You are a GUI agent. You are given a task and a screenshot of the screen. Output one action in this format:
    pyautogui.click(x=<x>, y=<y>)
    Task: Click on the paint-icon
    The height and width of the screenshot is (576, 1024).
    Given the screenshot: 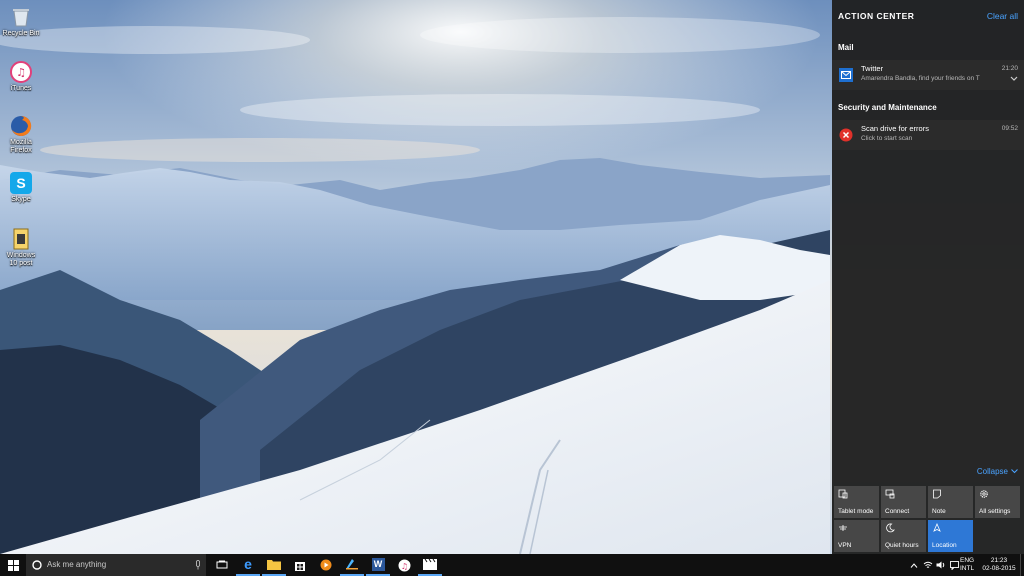 What is the action you would take?
    pyautogui.click(x=352, y=565)
    